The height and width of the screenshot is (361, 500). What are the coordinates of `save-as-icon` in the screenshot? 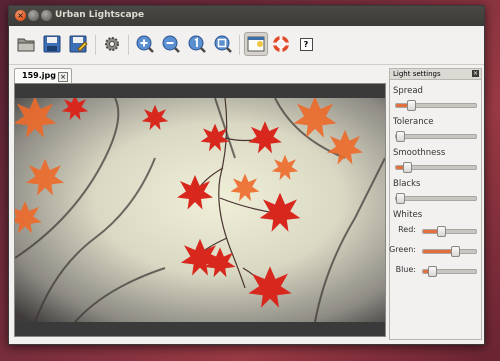 It's located at (78, 44).